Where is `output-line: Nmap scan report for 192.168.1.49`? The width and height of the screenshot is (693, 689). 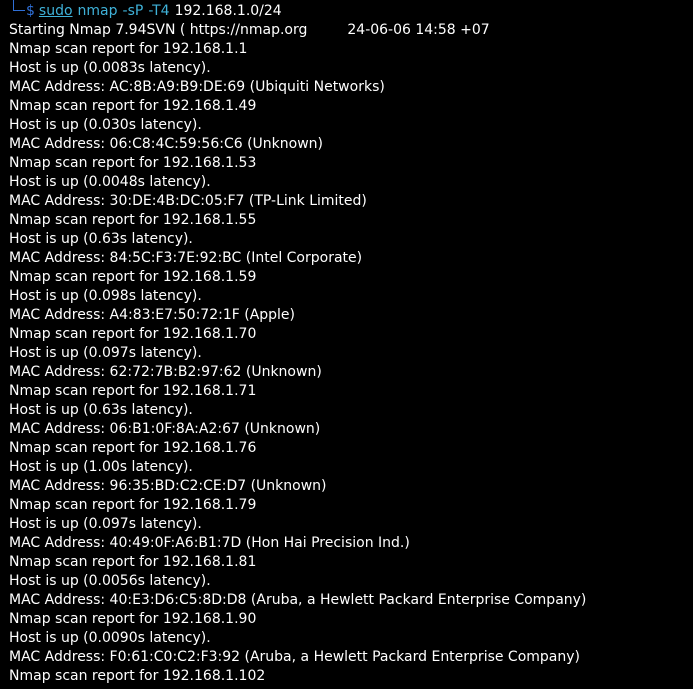 output-line: Nmap scan report for 192.168.1.49 is located at coordinates (133, 106).